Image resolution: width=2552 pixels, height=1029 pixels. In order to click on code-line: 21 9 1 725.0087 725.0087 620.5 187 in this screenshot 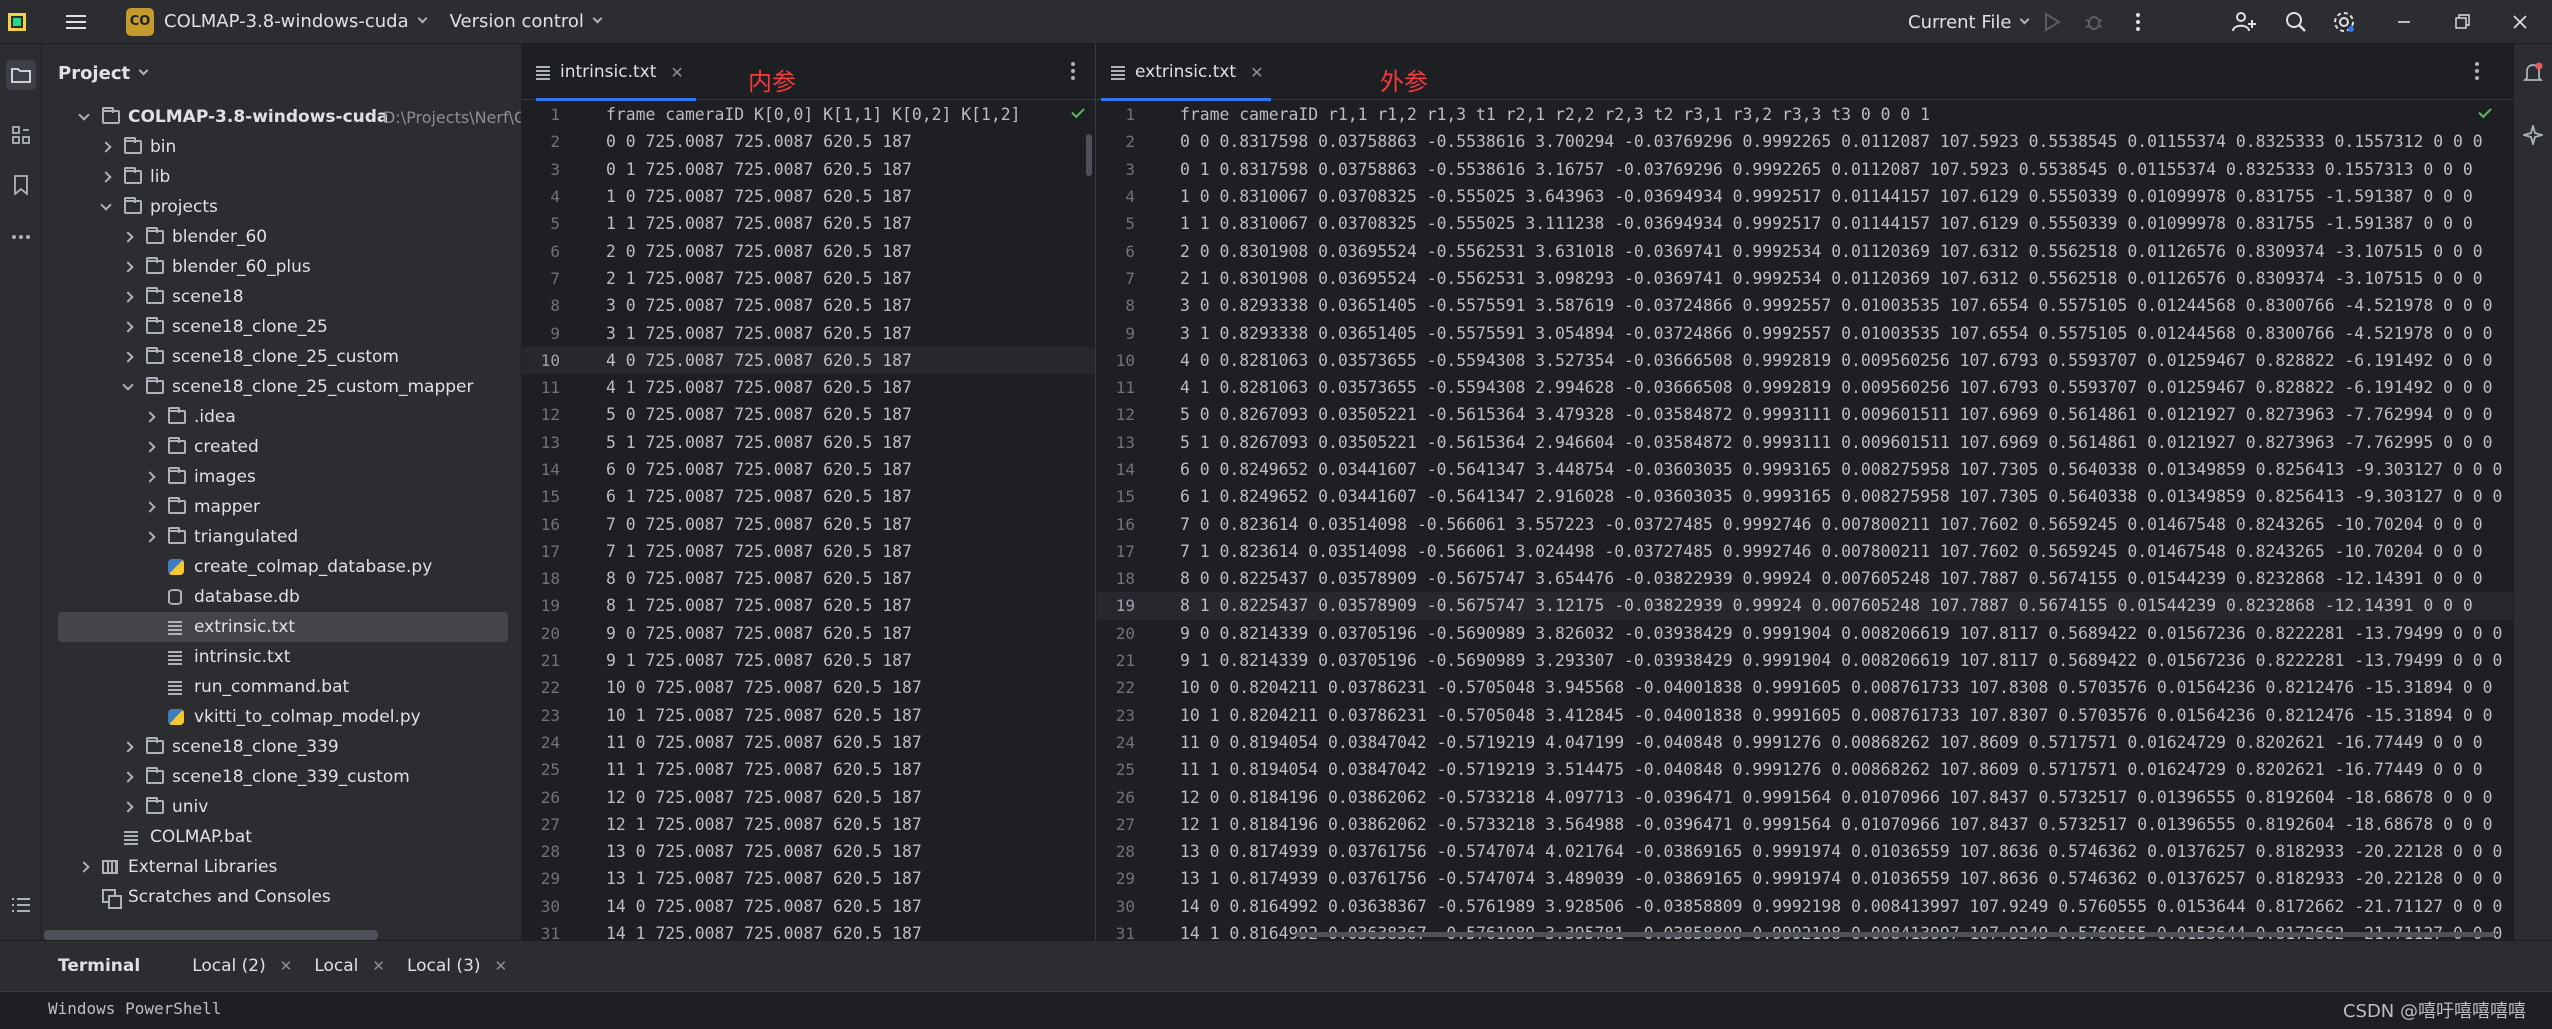, I will do `click(808, 660)`.